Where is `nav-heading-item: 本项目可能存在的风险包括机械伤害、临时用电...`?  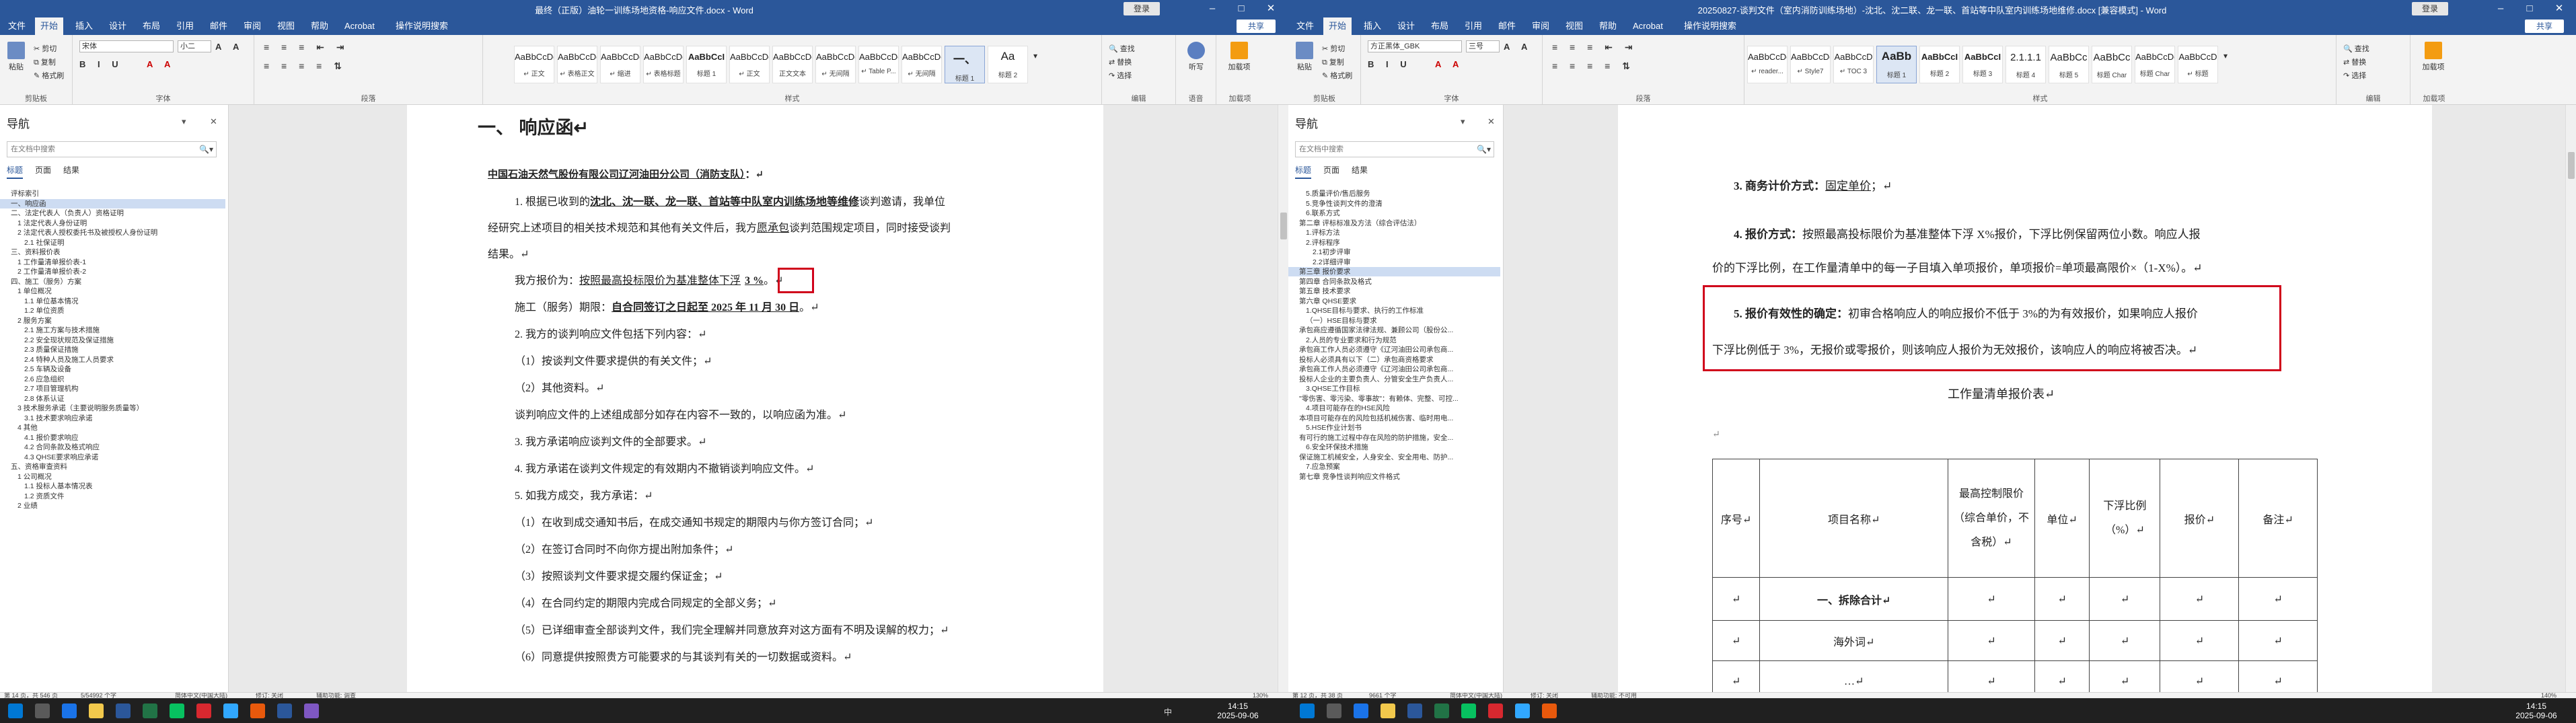
nav-heading-item: 本项目可能存在的风险包括机械伤害、临时用电... is located at coordinates (1394, 418).